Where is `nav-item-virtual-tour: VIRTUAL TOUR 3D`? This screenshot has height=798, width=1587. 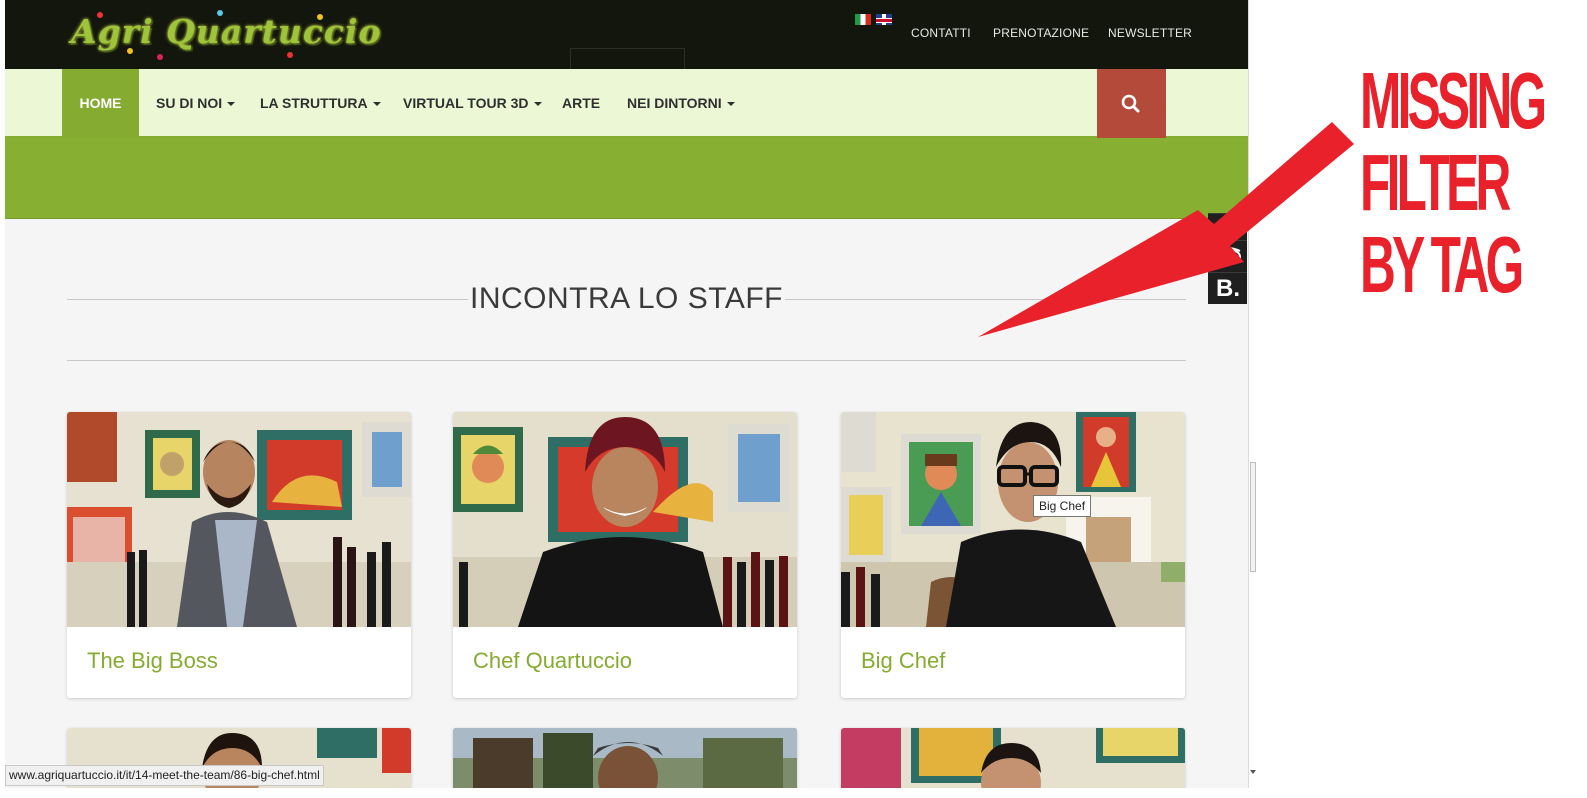 nav-item-virtual-tour: VIRTUAL TOUR 3D is located at coordinates (472, 102).